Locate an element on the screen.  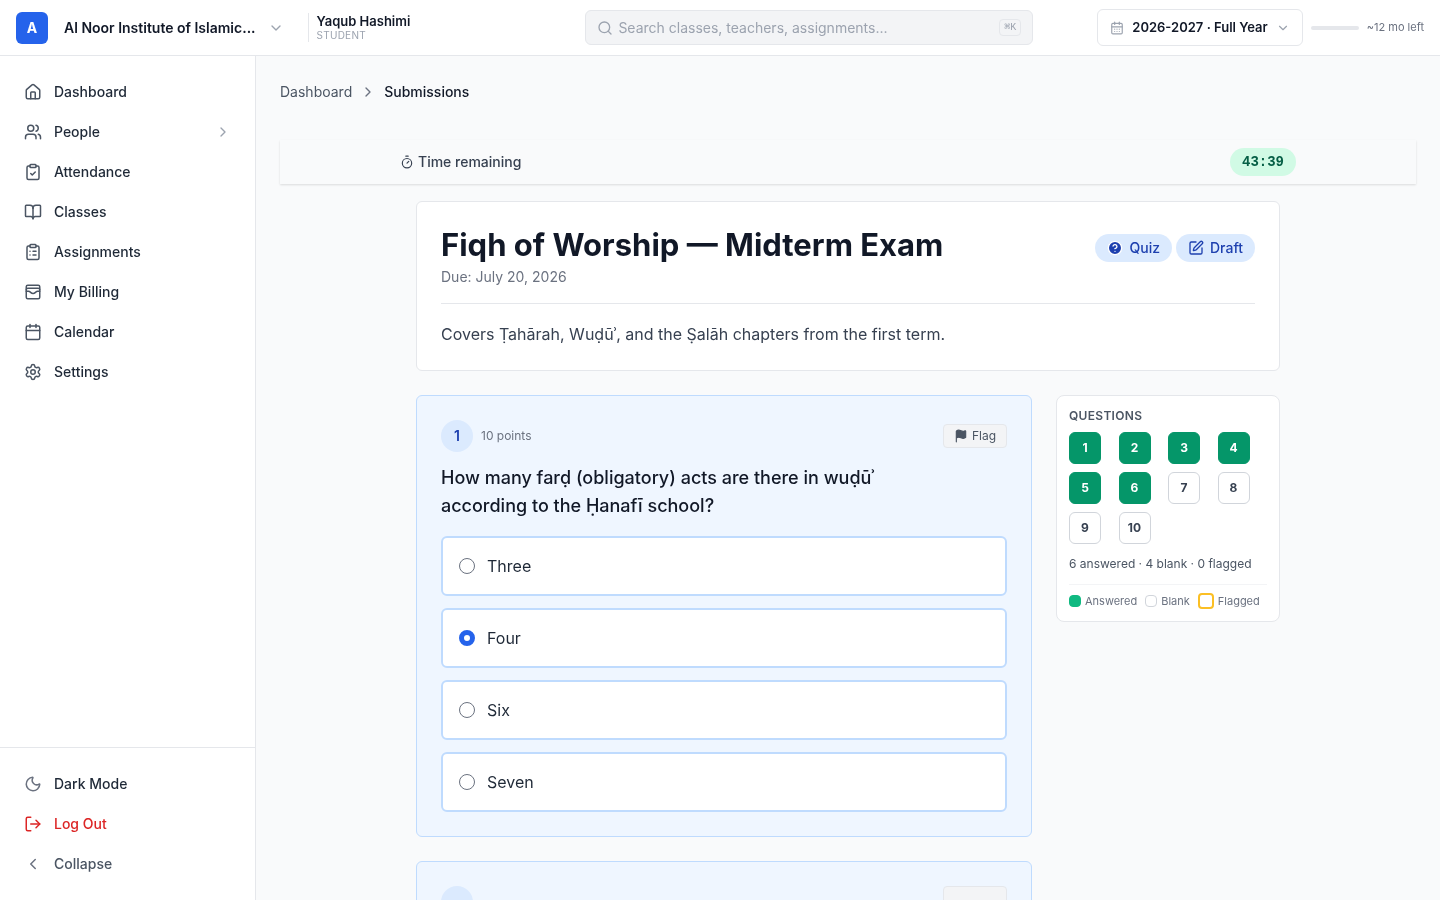
term-progress-track is located at coordinates (1334, 27).